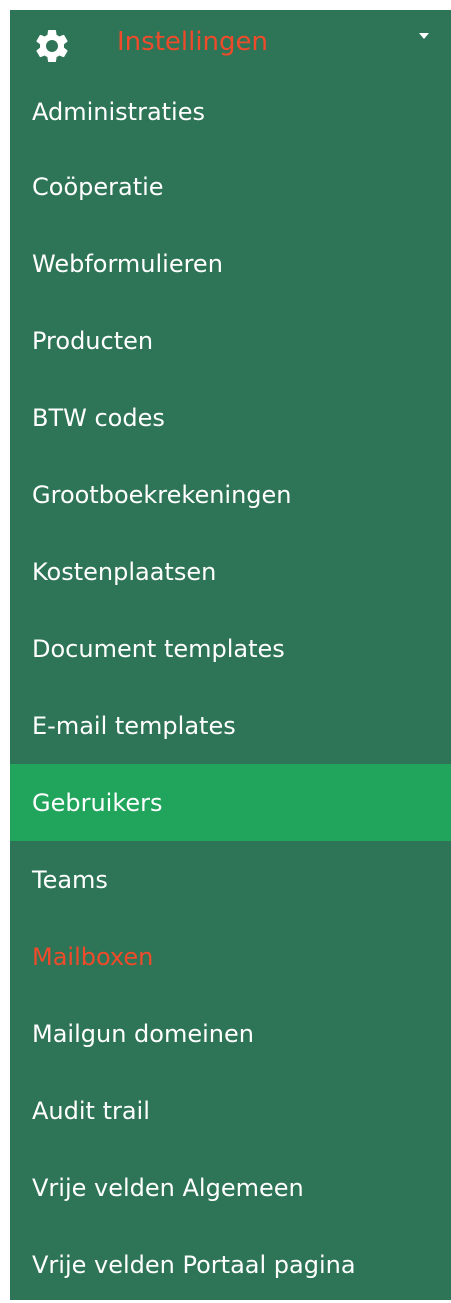  I want to click on sidebar-item-gebruikers: Gebruikers, so click(230, 802).